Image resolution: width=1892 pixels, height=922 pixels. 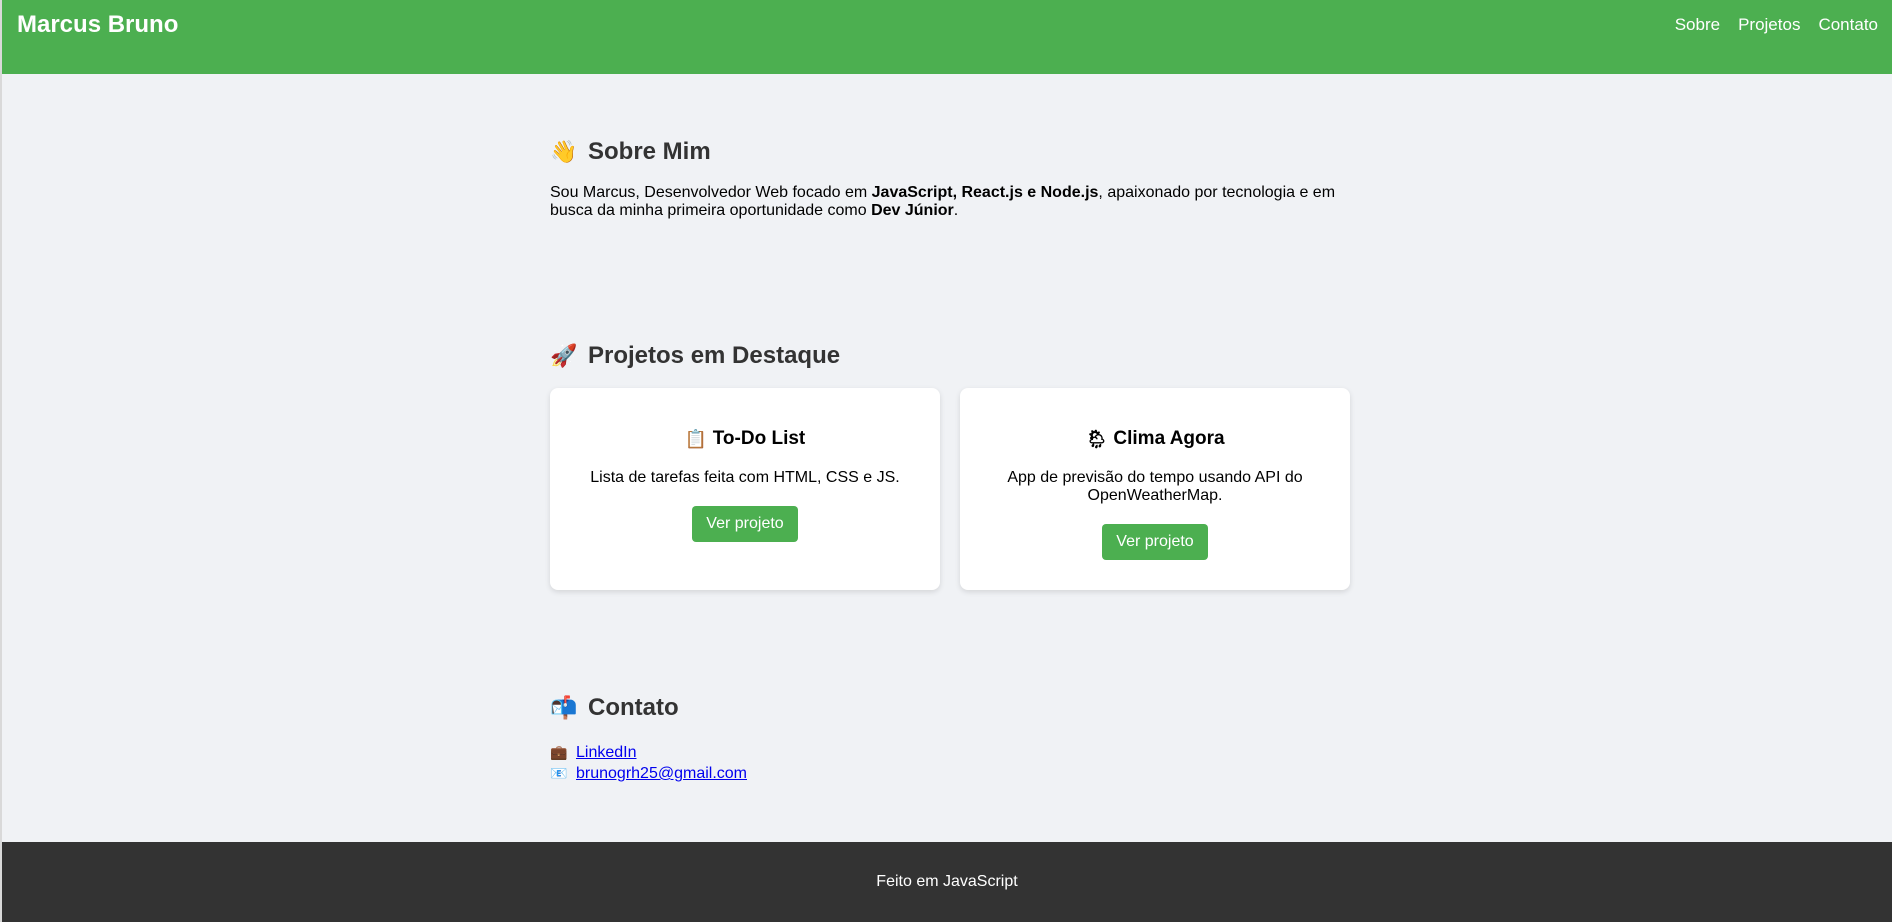 I want to click on contato-heading: 📬 Contato, so click(x=950, y=708).